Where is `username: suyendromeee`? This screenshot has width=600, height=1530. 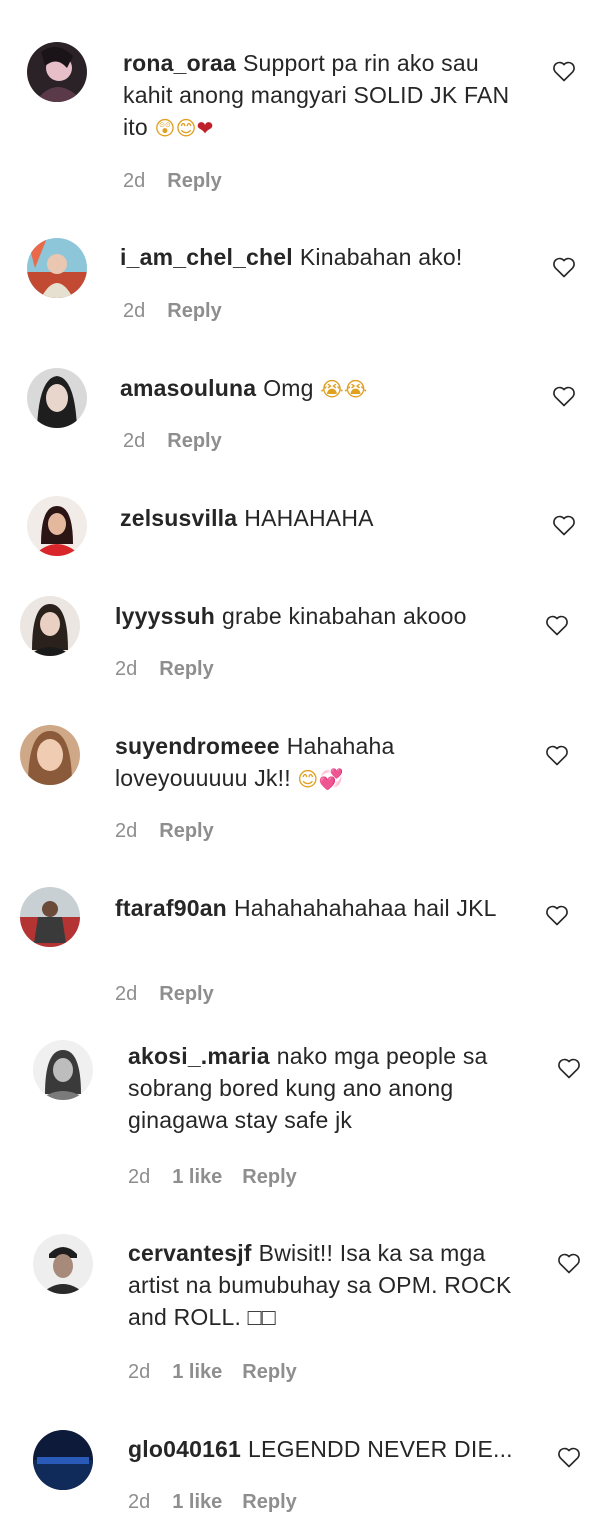
username: suyendromeee is located at coordinates (197, 746).